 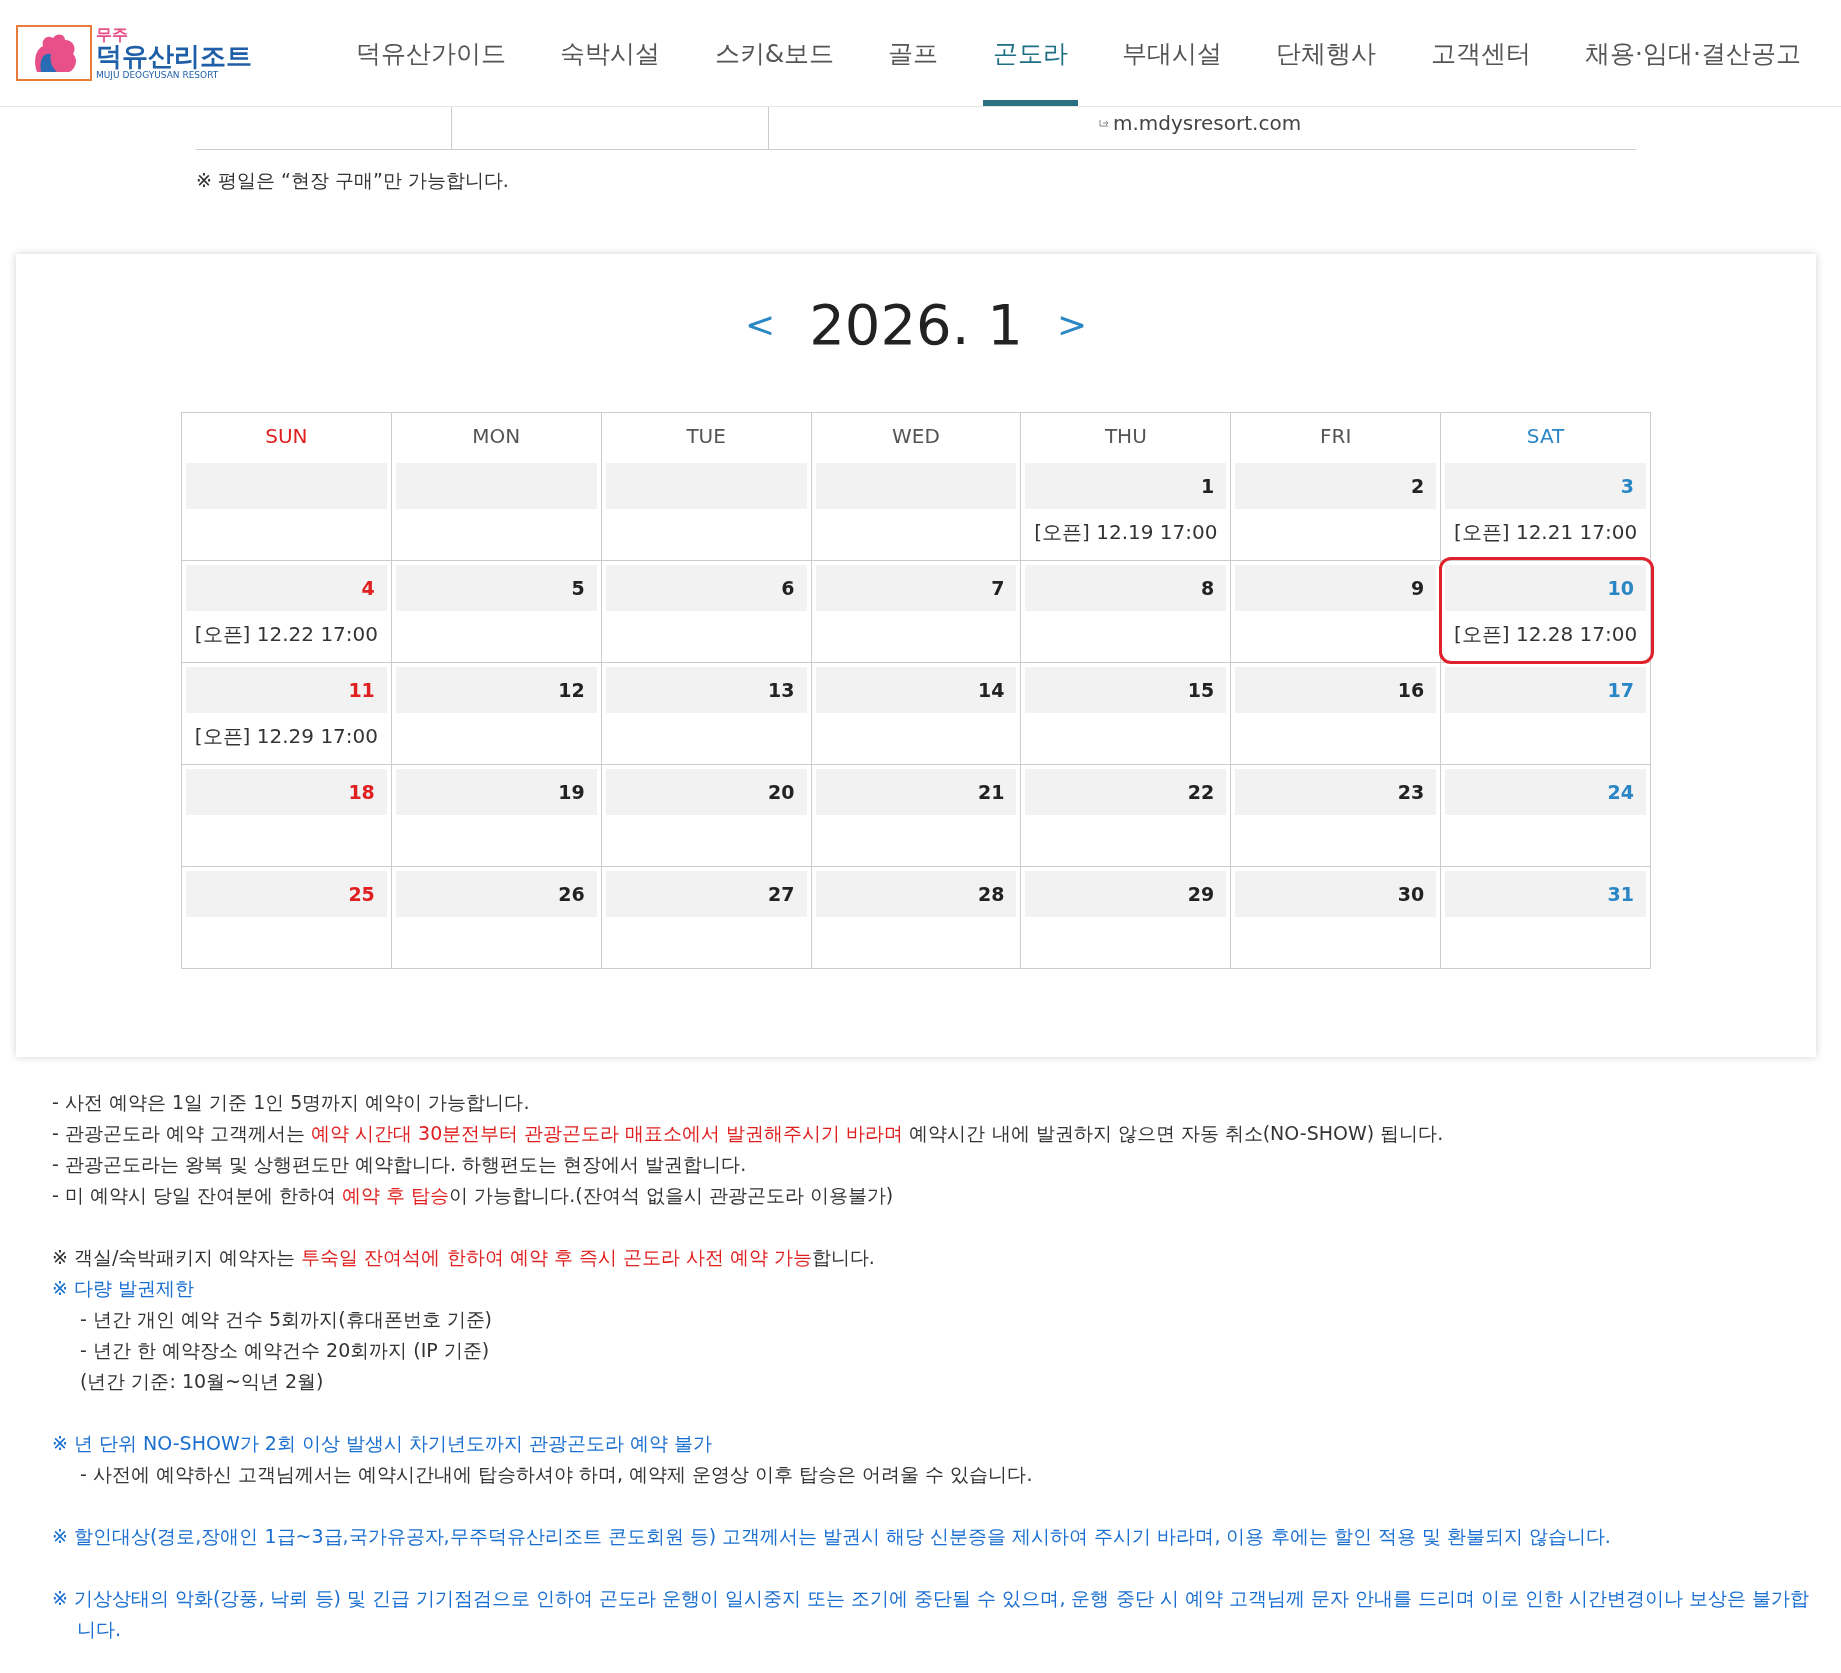 What do you see at coordinates (610, 53) in the screenshot?
I see `nav-item: 숙박시설` at bounding box center [610, 53].